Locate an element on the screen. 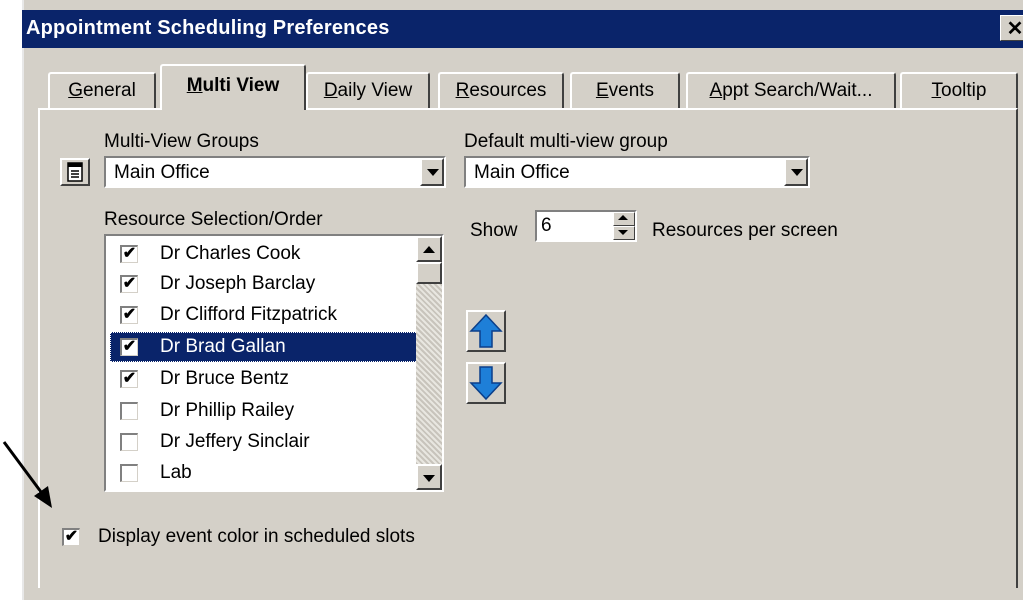  tab-resources: Resources is located at coordinates (501, 90).